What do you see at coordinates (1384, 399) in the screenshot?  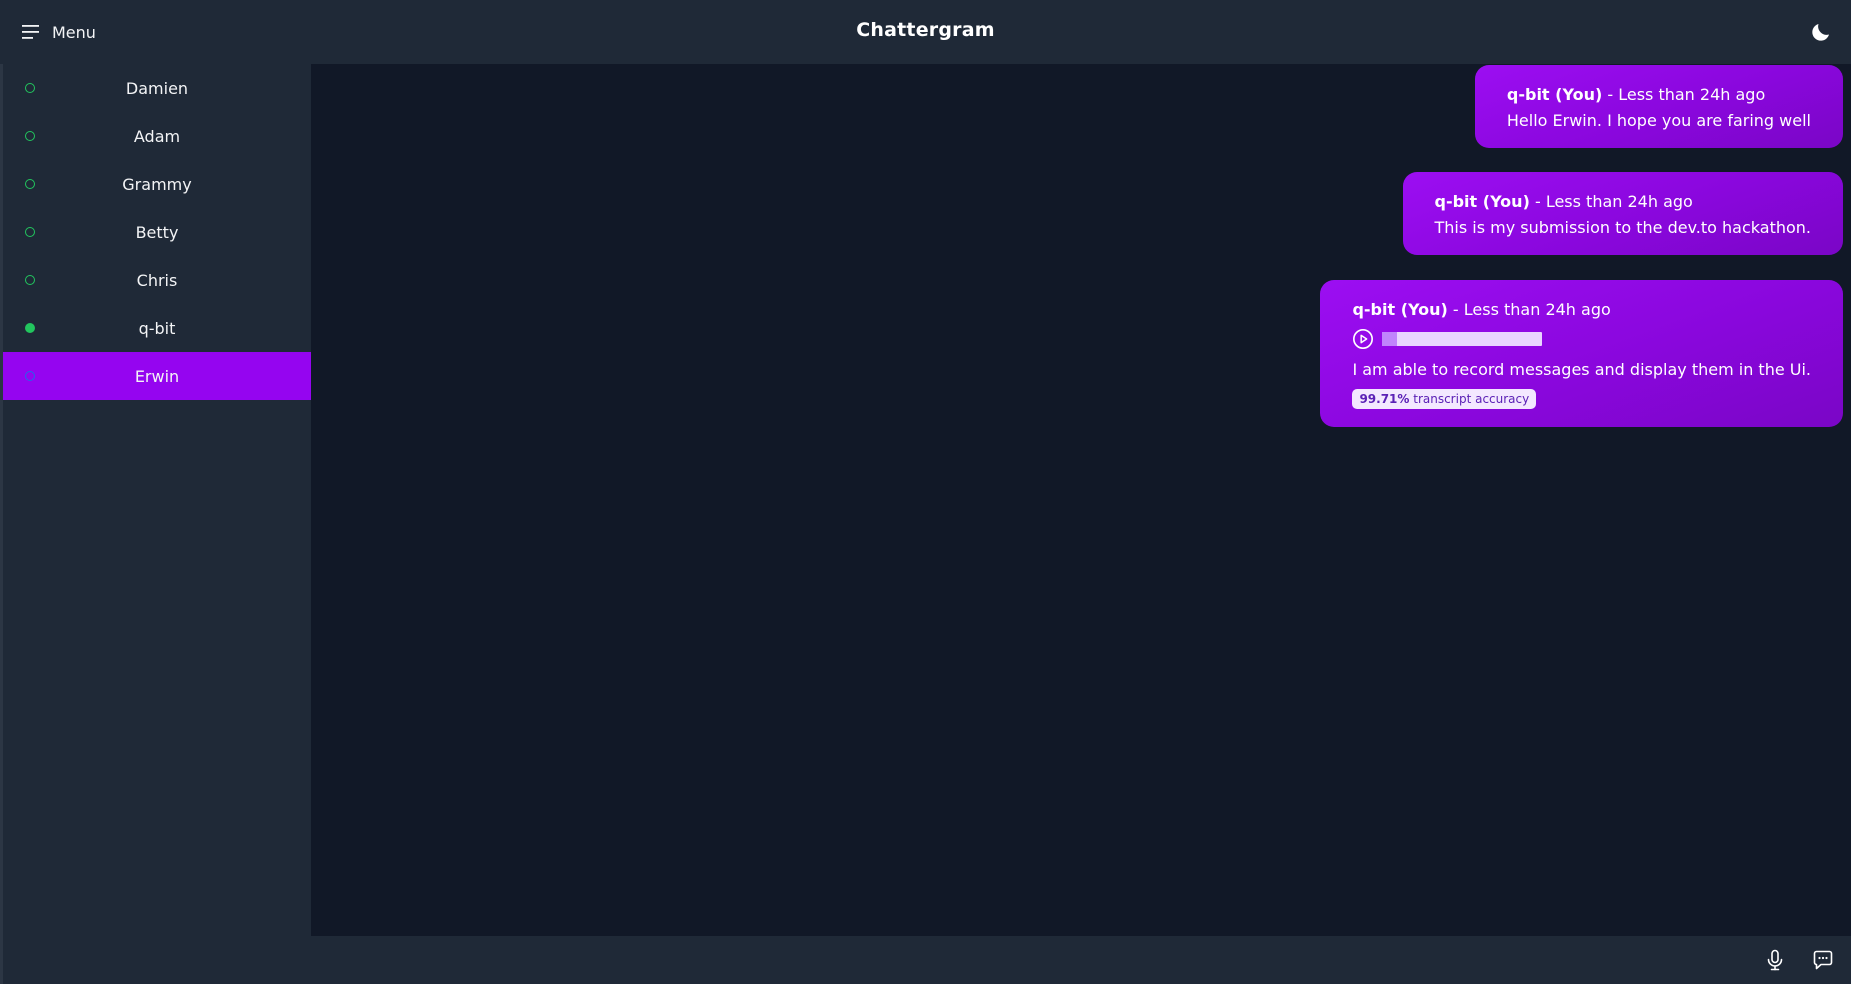 I see `accuracy-value: 99.71%` at bounding box center [1384, 399].